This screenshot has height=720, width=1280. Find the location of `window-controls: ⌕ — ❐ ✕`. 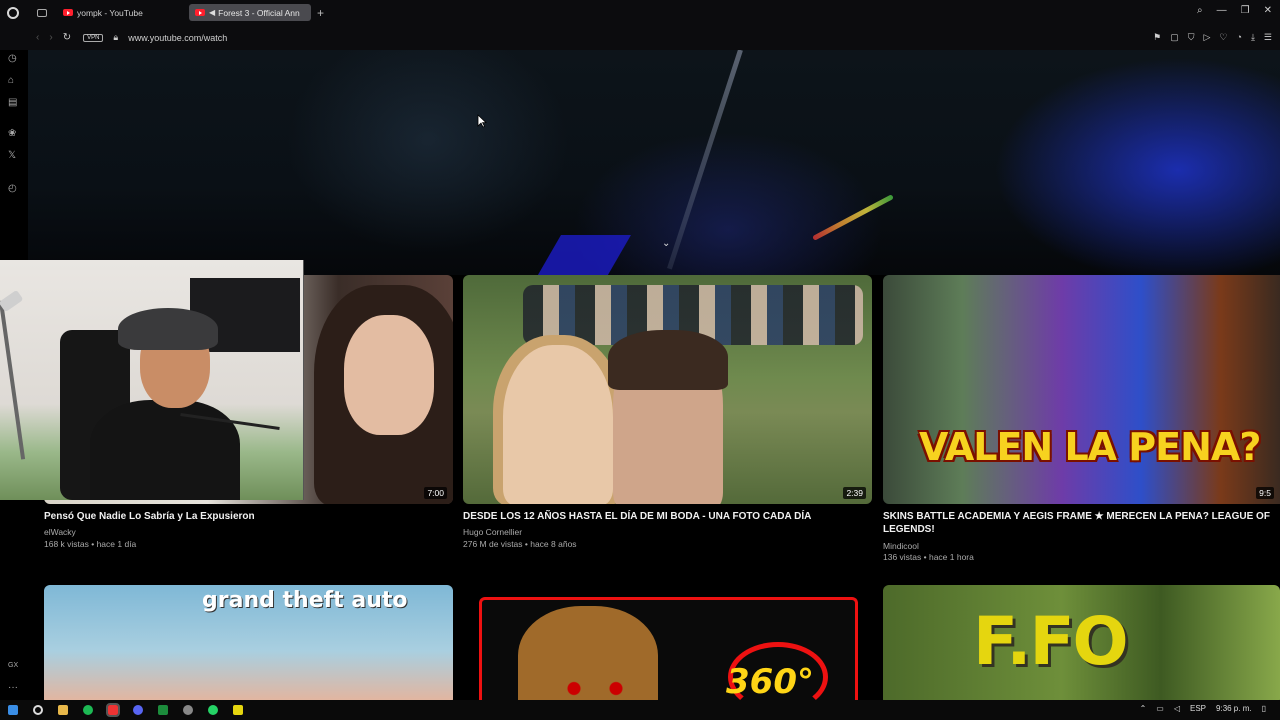

window-controls: ⌕ — ❐ ✕ is located at coordinates (1234, 10).